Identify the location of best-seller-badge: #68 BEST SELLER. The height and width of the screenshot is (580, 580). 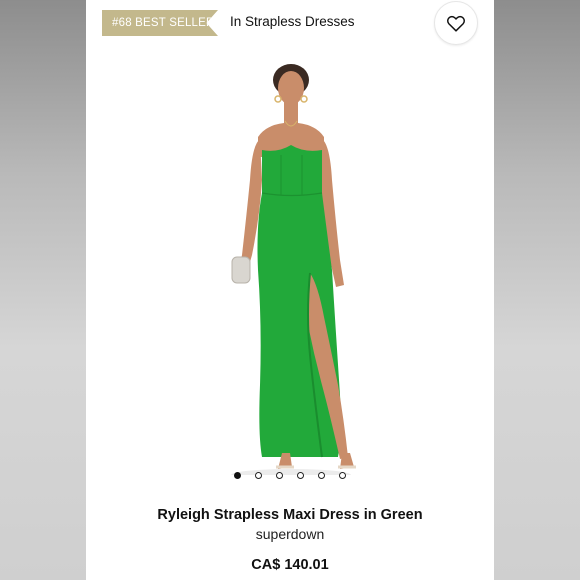
(160, 23).